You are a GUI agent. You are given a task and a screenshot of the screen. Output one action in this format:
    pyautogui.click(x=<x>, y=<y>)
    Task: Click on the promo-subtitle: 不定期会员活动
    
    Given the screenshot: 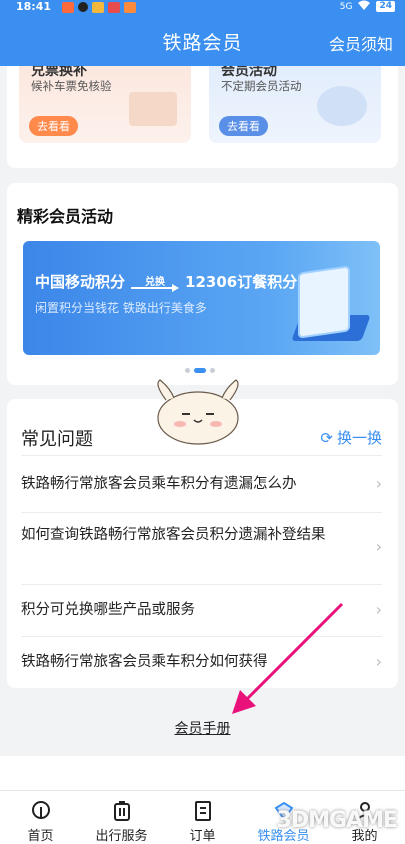 What is the action you would take?
    pyautogui.click(x=261, y=86)
    